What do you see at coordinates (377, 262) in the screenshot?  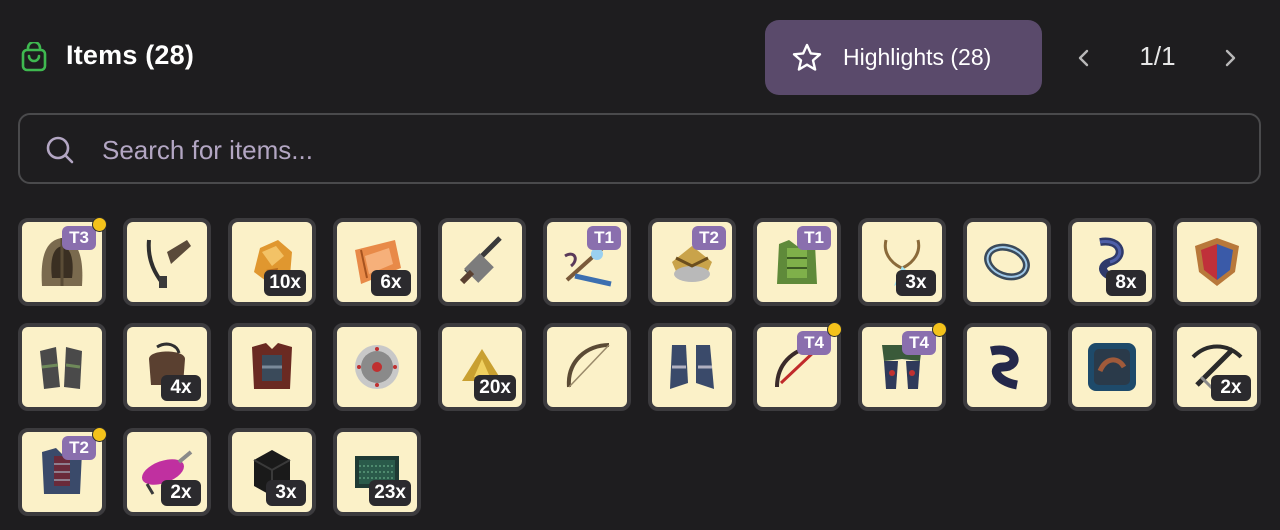 I see `item-slot: 6x` at bounding box center [377, 262].